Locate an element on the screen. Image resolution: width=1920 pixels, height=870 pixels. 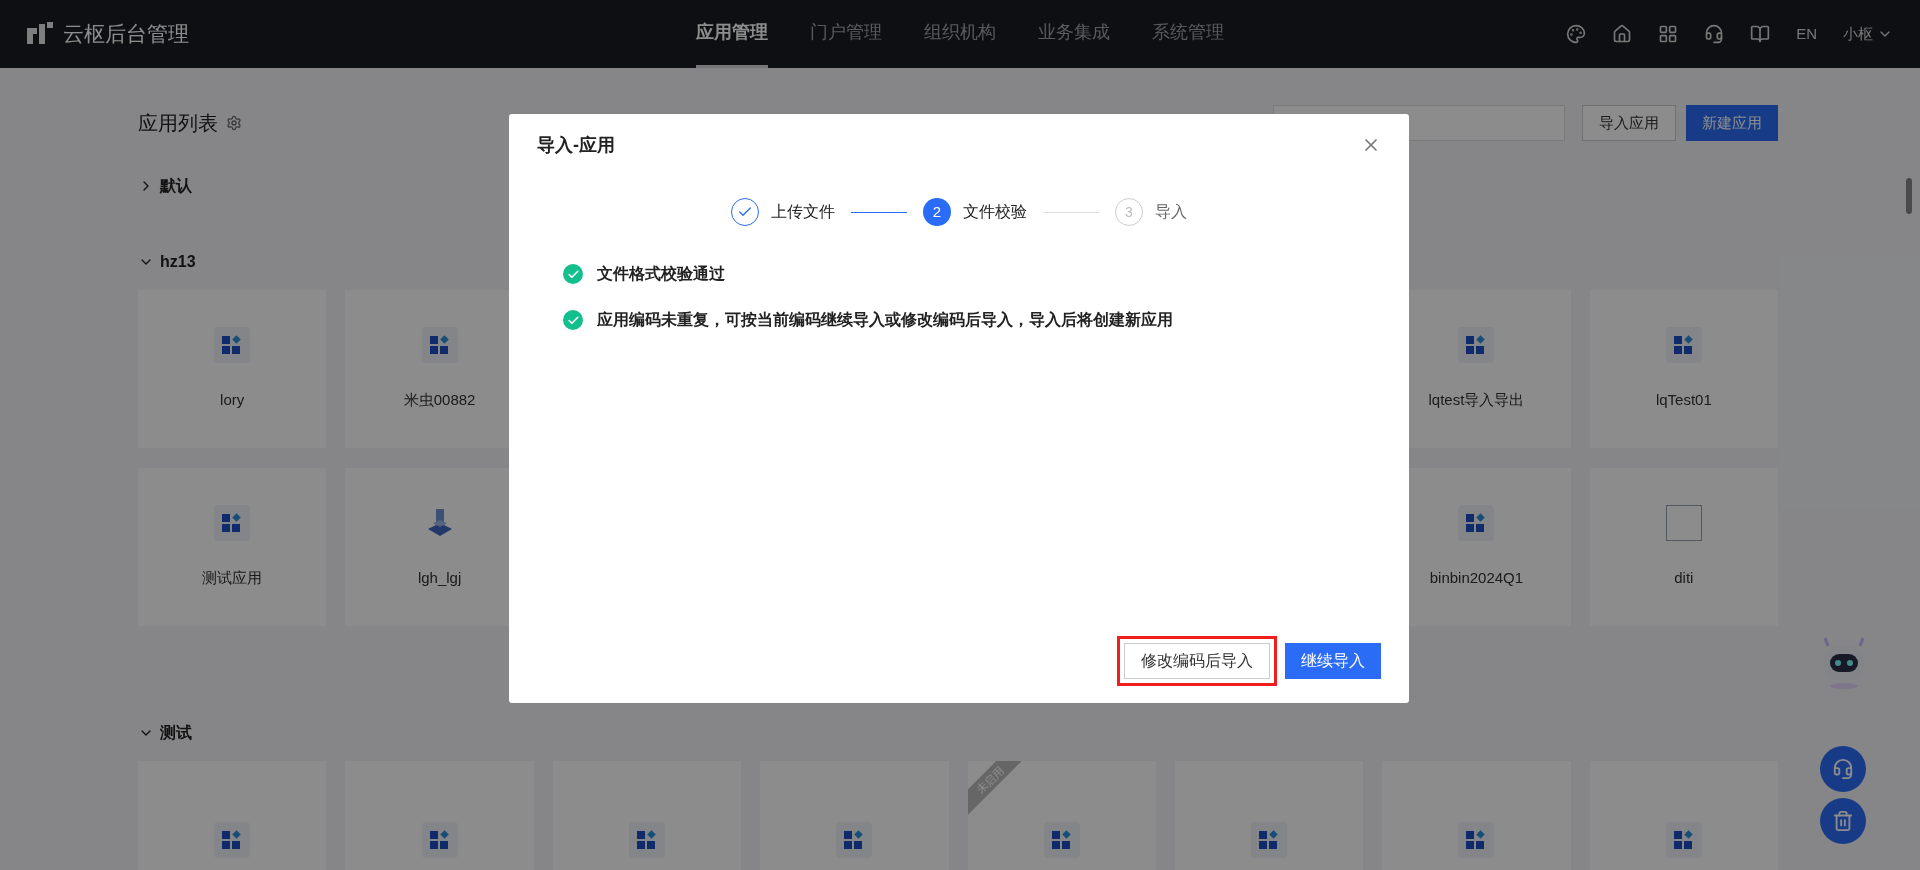
group-header: 默认 is located at coordinates (165, 186).